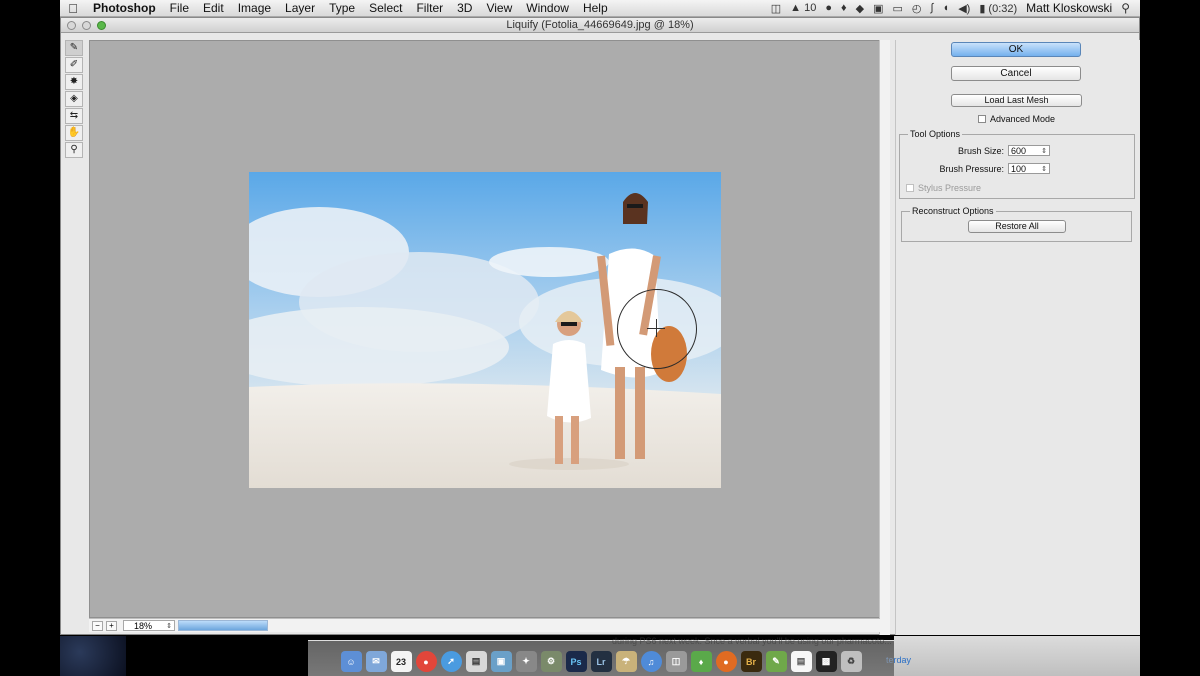 The height and width of the screenshot is (676, 1200). What do you see at coordinates (551, 661) in the screenshot?
I see `utility-icon: ⚙` at bounding box center [551, 661].